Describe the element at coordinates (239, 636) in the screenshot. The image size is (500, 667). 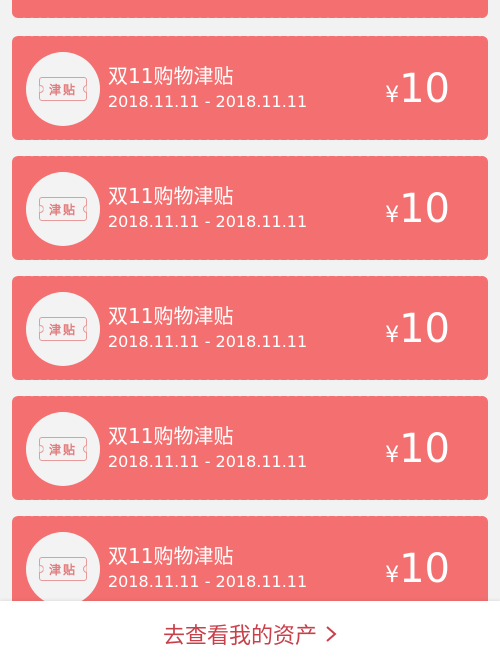
I see `view-my-assets-label: 去查看我的资产` at that location.